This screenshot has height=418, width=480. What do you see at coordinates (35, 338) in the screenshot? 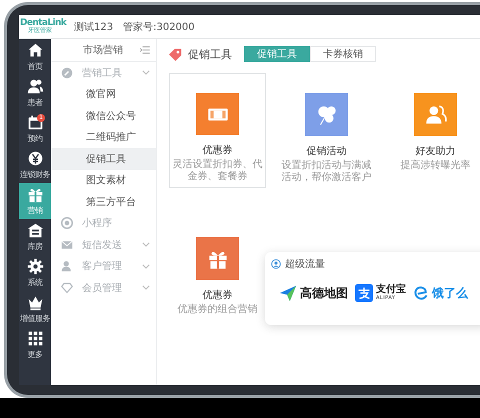
I see `grid-icon` at bounding box center [35, 338].